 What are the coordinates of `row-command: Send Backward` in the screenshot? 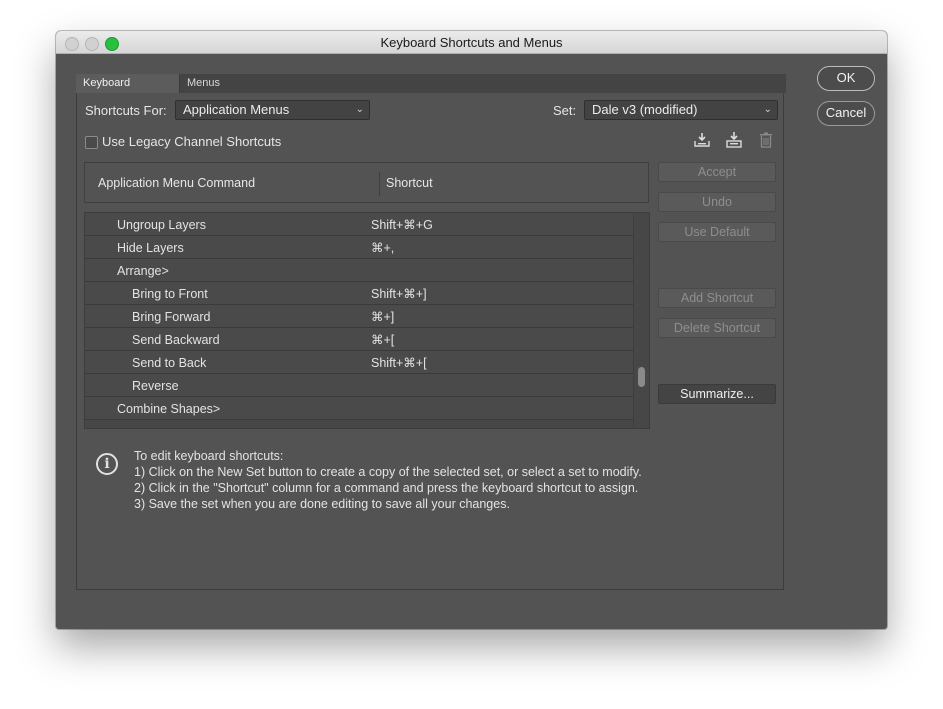 It's located at (176, 340).